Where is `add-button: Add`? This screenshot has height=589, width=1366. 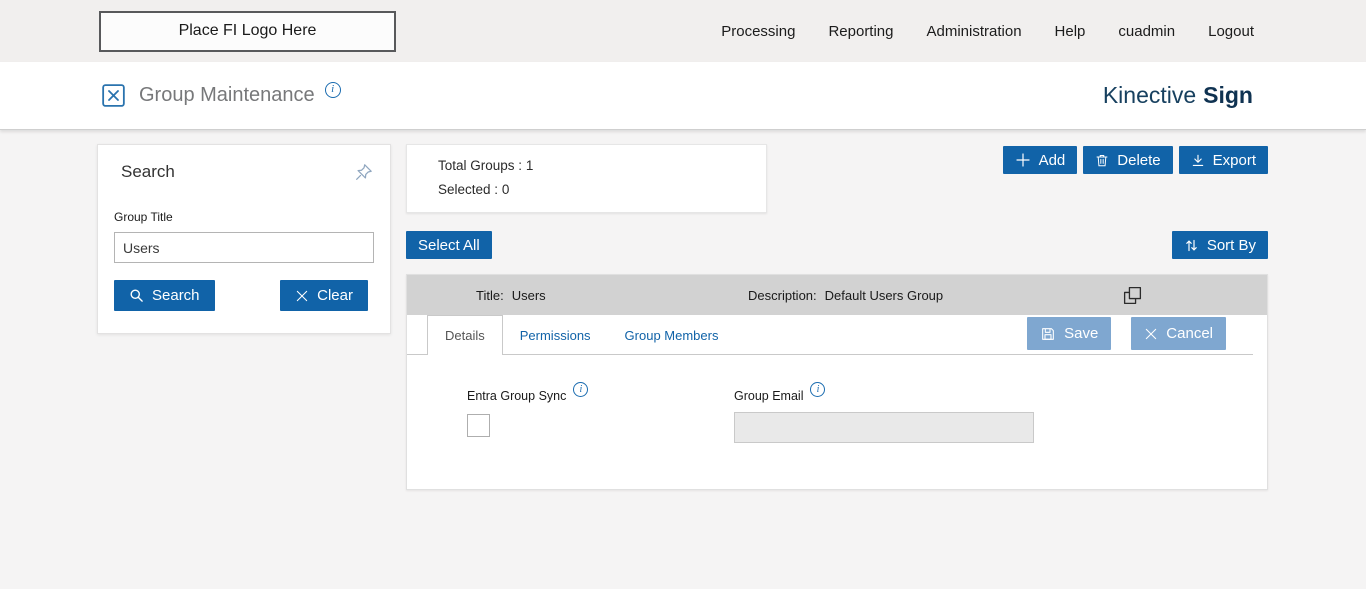 add-button: Add is located at coordinates (1040, 160).